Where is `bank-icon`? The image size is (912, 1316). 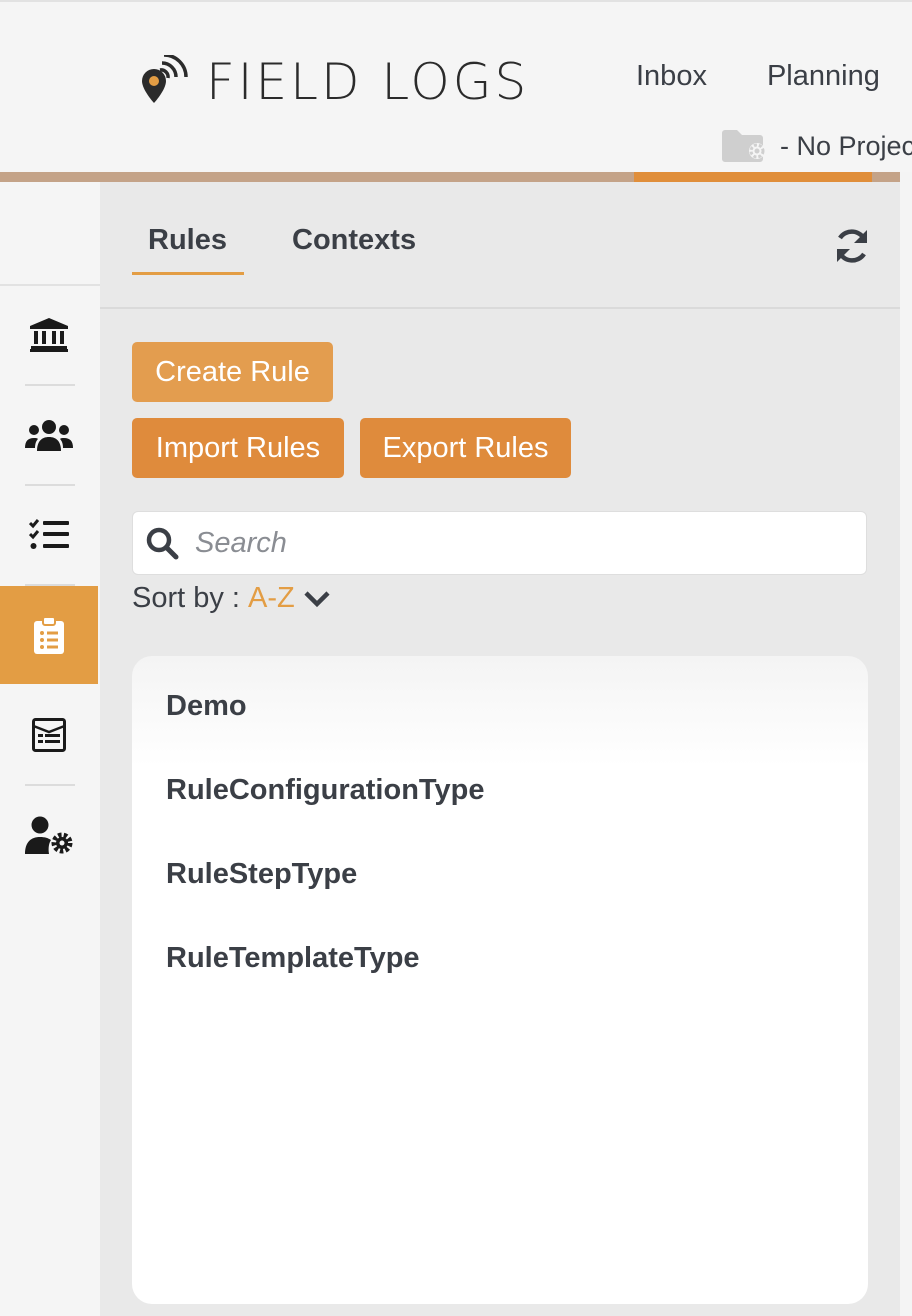
bank-icon is located at coordinates (49, 335).